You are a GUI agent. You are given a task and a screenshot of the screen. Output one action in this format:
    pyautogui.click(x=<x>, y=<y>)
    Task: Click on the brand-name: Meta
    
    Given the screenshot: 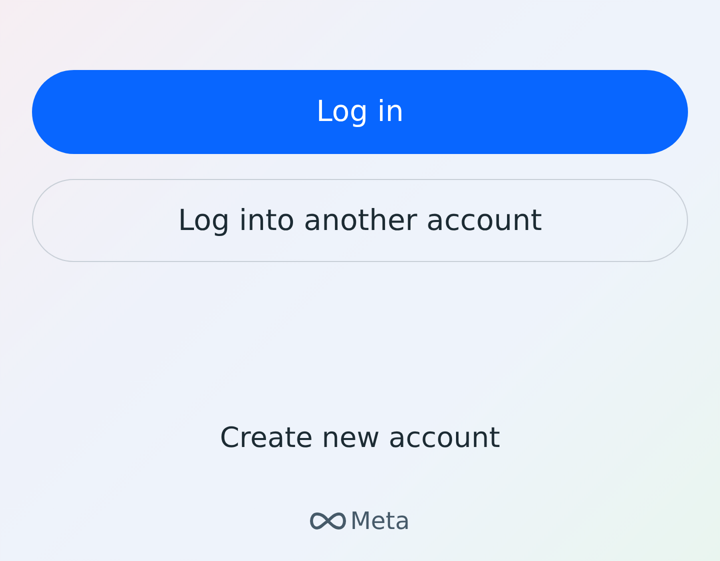 What is the action you would take?
    pyautogui.click(x=380, y=521)
    